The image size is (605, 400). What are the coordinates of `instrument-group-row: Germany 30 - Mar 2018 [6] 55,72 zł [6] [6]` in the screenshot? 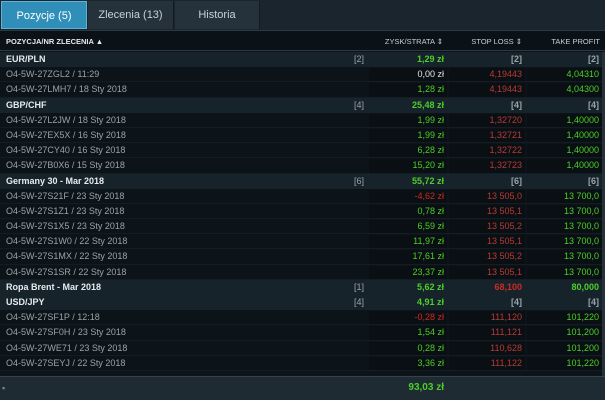 It's located at (302, 181).